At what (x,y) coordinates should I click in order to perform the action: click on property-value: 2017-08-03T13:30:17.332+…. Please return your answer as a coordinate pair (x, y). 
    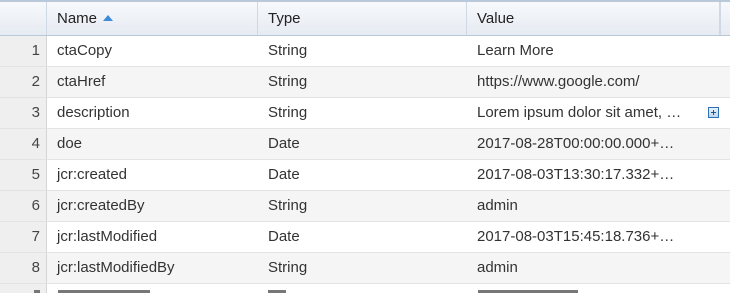
    Looking at the image, I should click on (583, 175).